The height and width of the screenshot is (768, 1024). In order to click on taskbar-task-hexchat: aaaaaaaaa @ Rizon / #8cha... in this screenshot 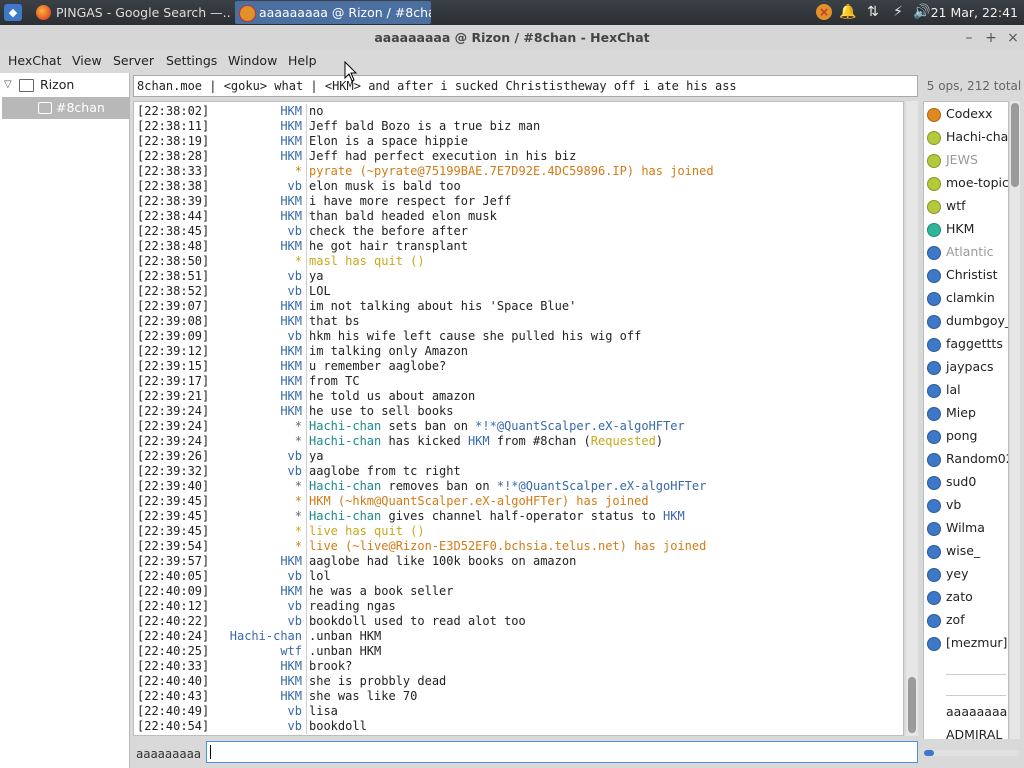, I will do `click(333, 12)`.